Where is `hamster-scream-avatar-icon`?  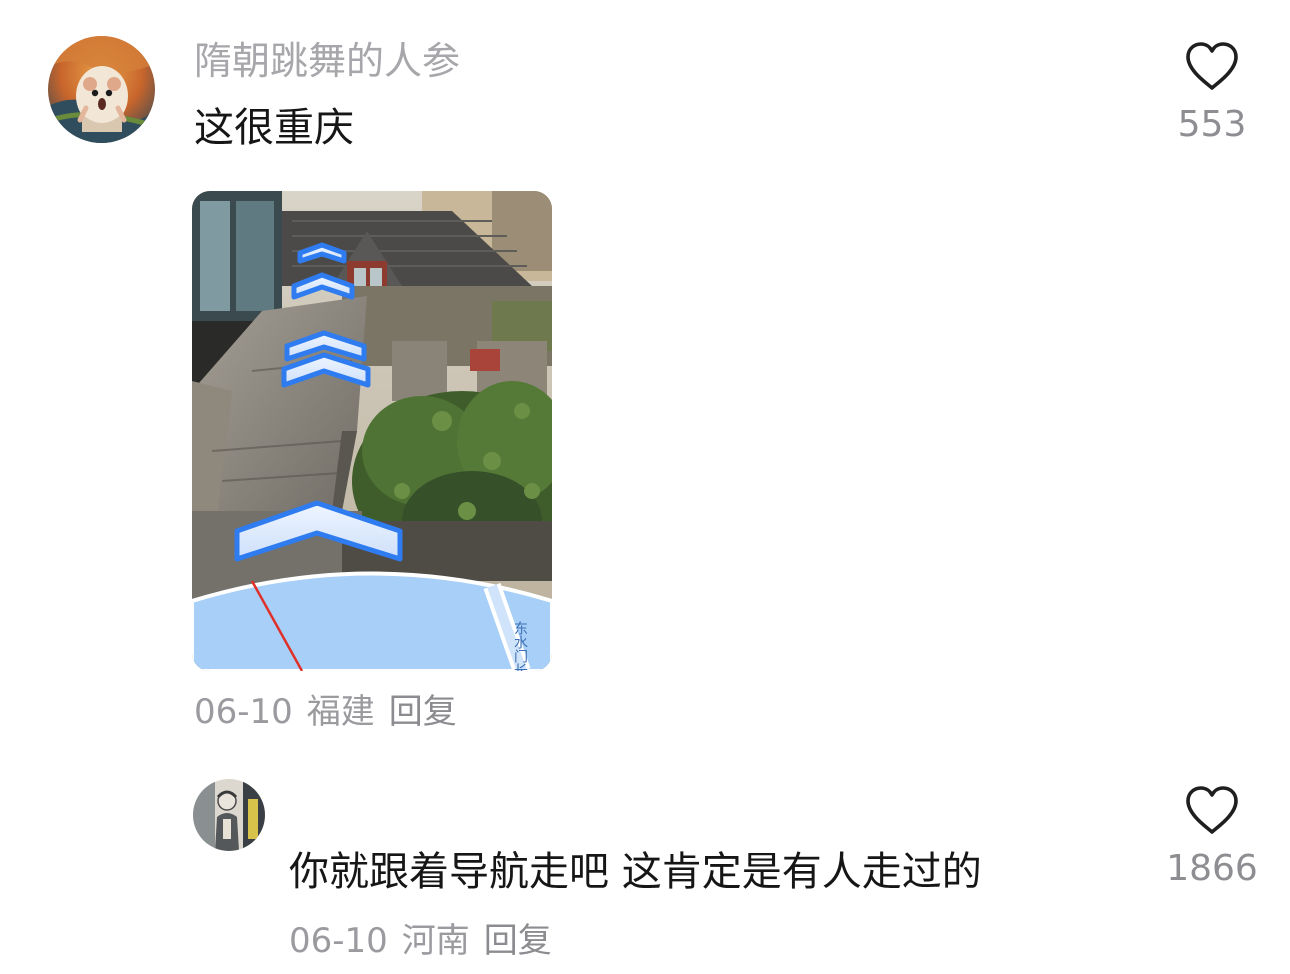
hamster-scream-avatar-icon is located at coordinates (101, 89).